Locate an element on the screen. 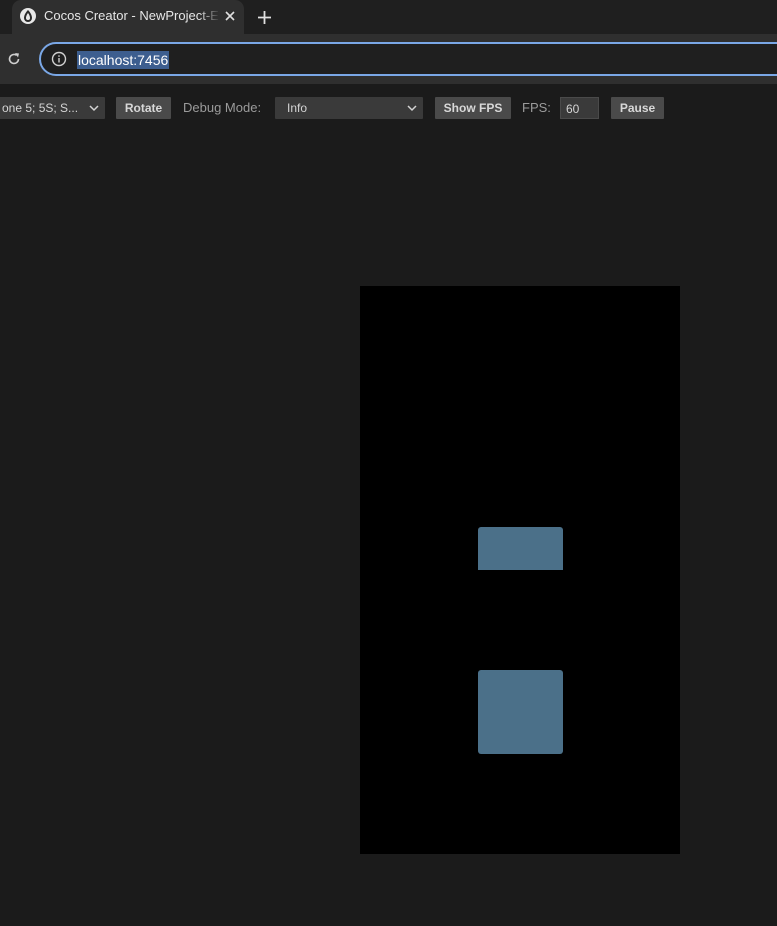 Image resolution: width=777 pixels, height=926 pixels. pause-button: Pause is located at coordinates (637, 108).